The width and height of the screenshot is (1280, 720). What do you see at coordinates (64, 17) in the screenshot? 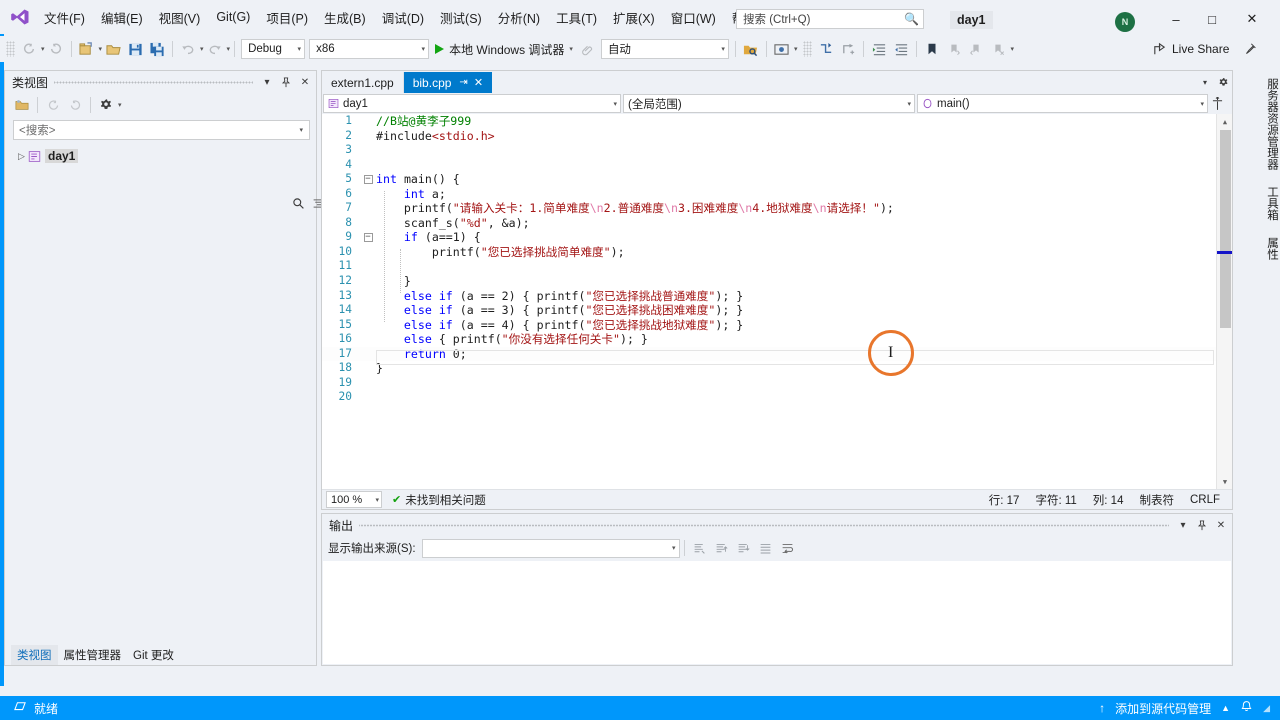
I see `menu-file: 文件(F)` at bounding box center [64, 17].